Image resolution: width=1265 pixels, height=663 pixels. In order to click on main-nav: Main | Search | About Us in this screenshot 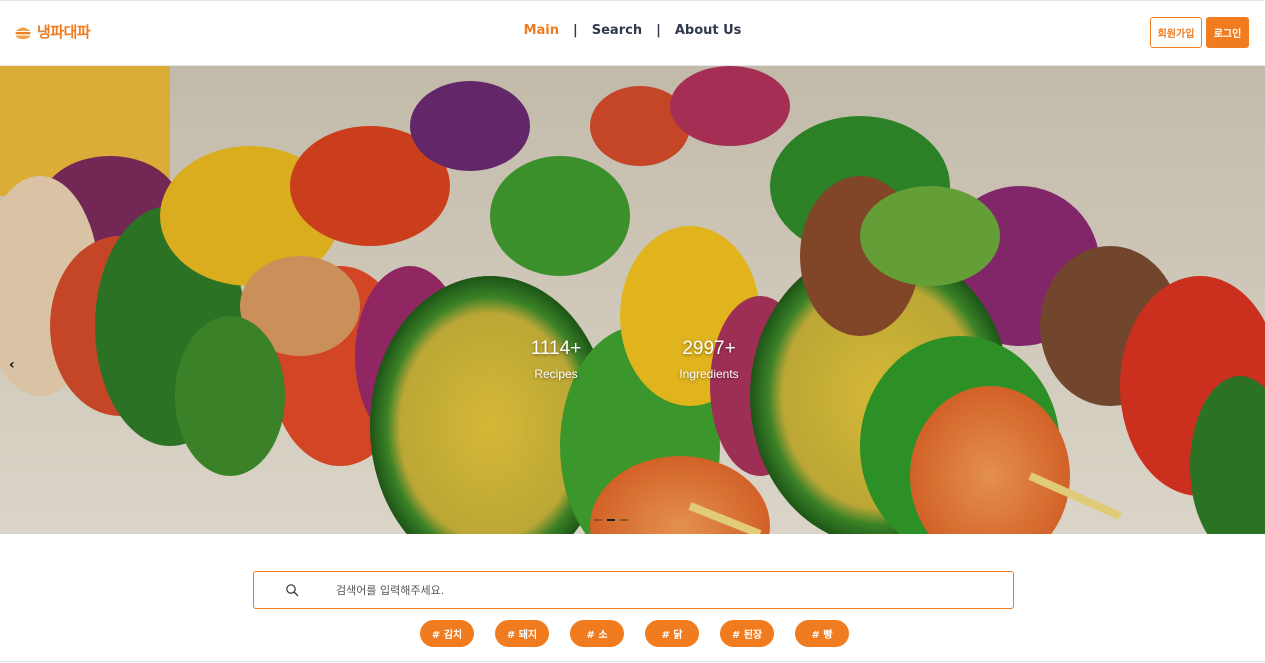, I will do `click(632, 30)`.